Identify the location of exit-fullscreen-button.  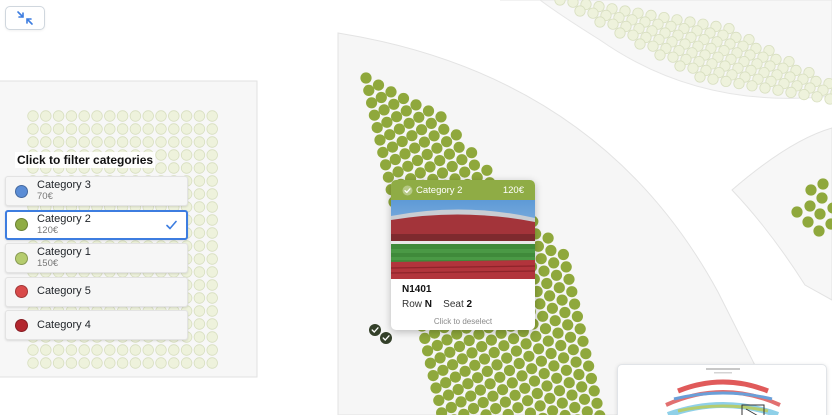
(25, 18).